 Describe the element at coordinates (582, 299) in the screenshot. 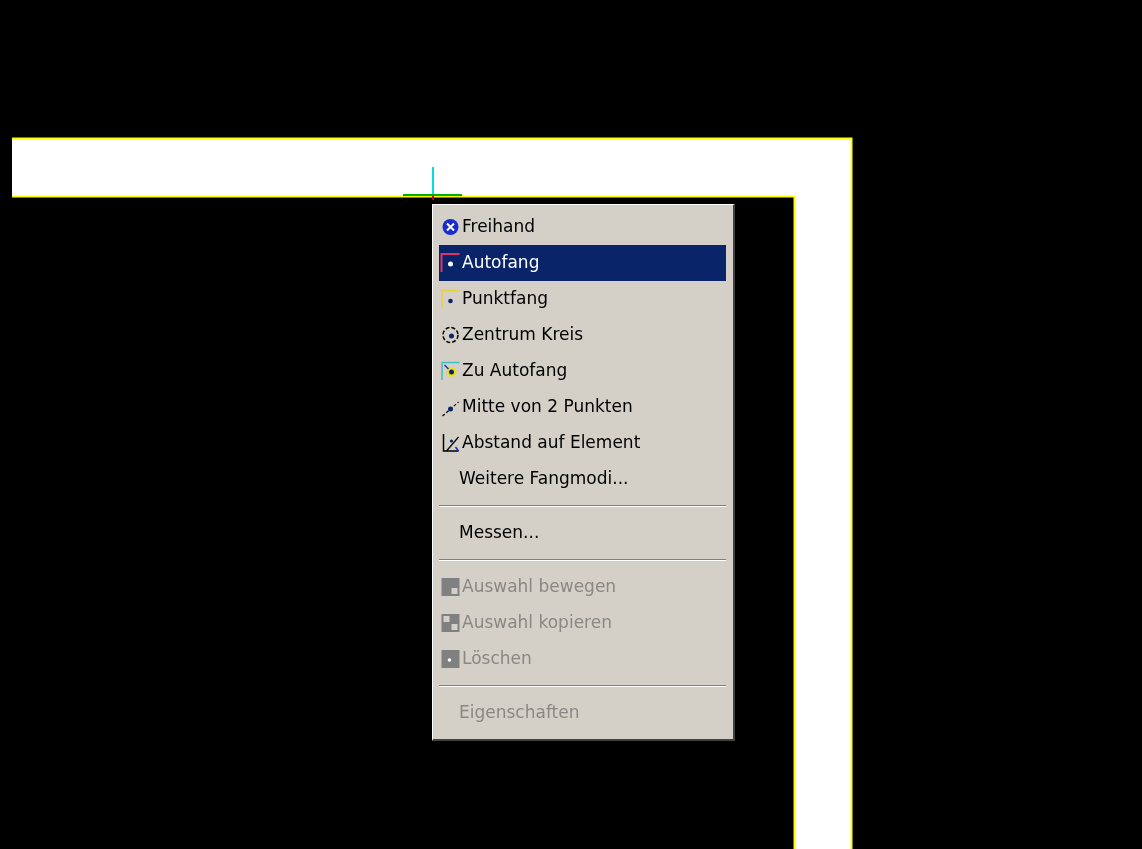

I see `menu-item: Punktfang` at that location.